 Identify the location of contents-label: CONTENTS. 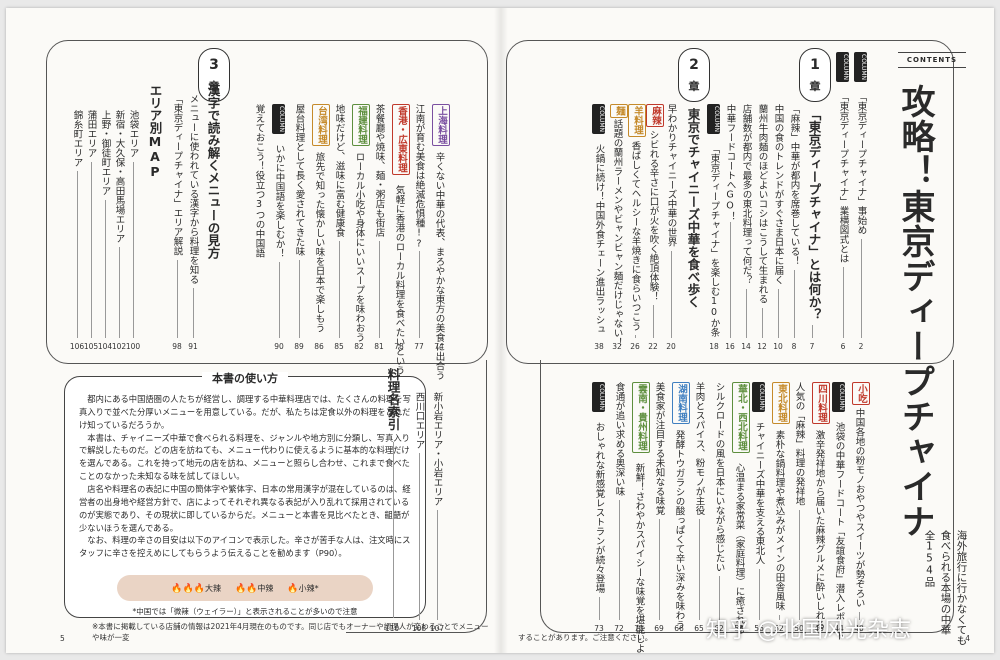
(932, 60).